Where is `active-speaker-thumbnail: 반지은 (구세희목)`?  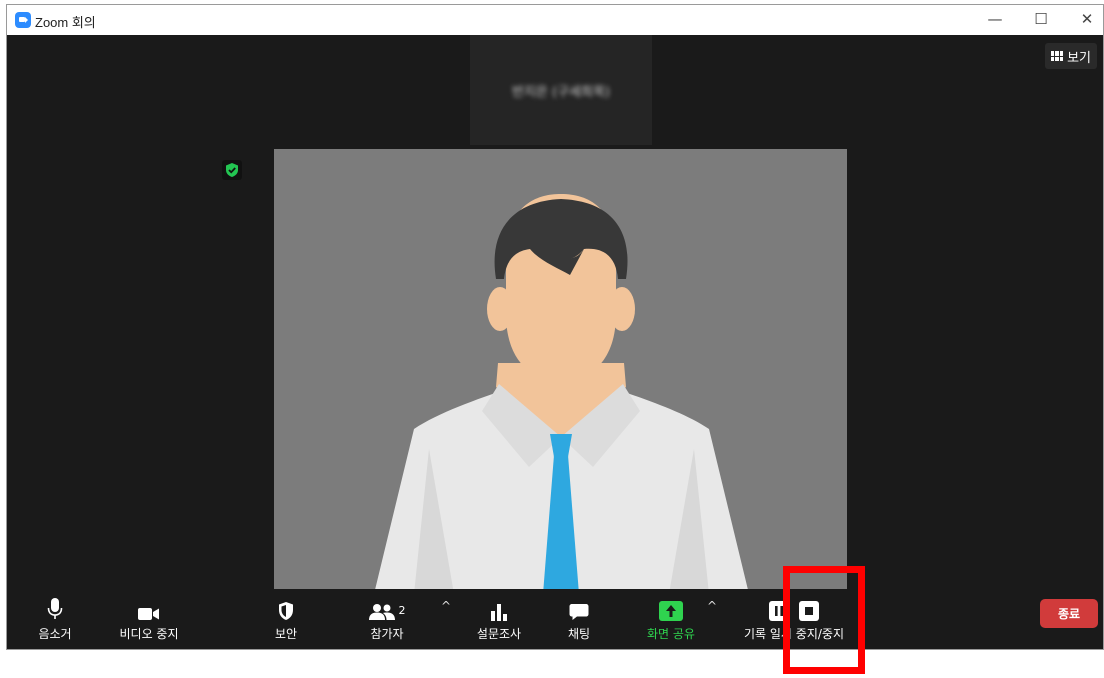 active-speaker-thumbnail: 반지은 (구세희목) is located at coordinates (561, 90).